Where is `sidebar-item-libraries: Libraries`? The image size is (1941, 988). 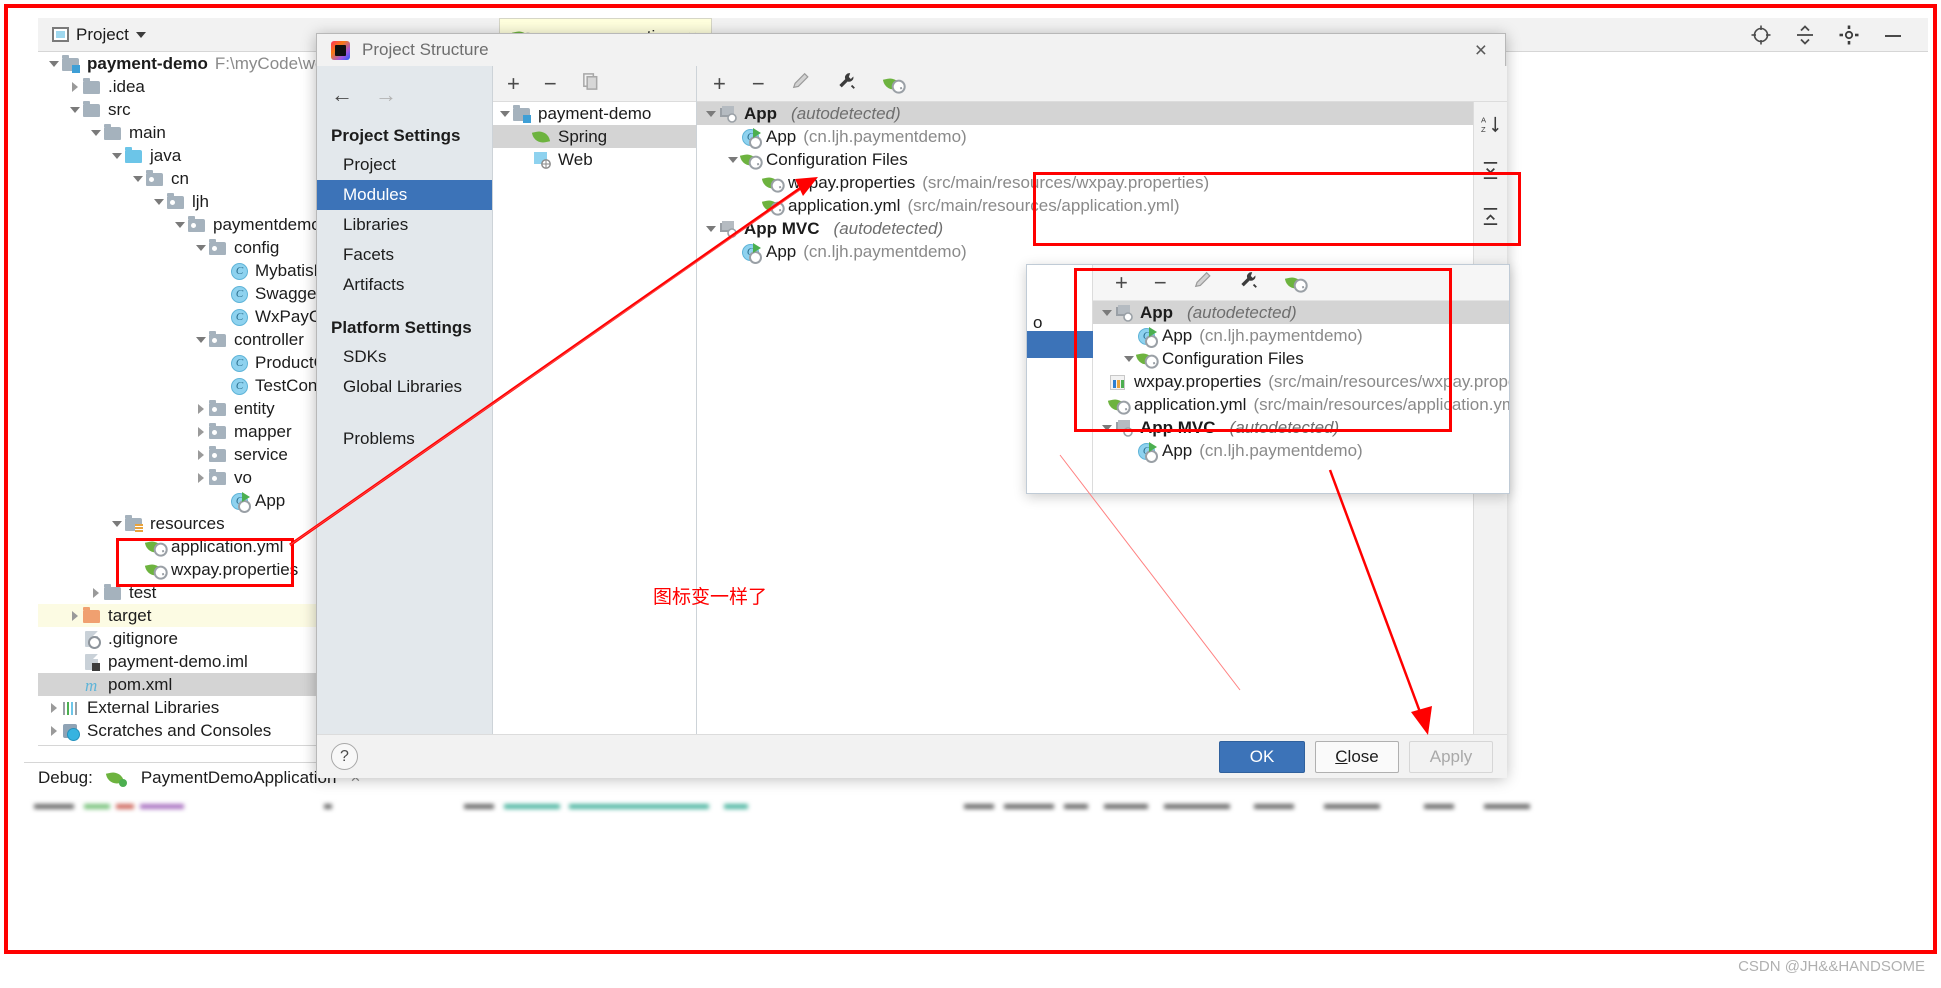
sidebar-item-libraries: Libraries is located at coordinates (404, 225).